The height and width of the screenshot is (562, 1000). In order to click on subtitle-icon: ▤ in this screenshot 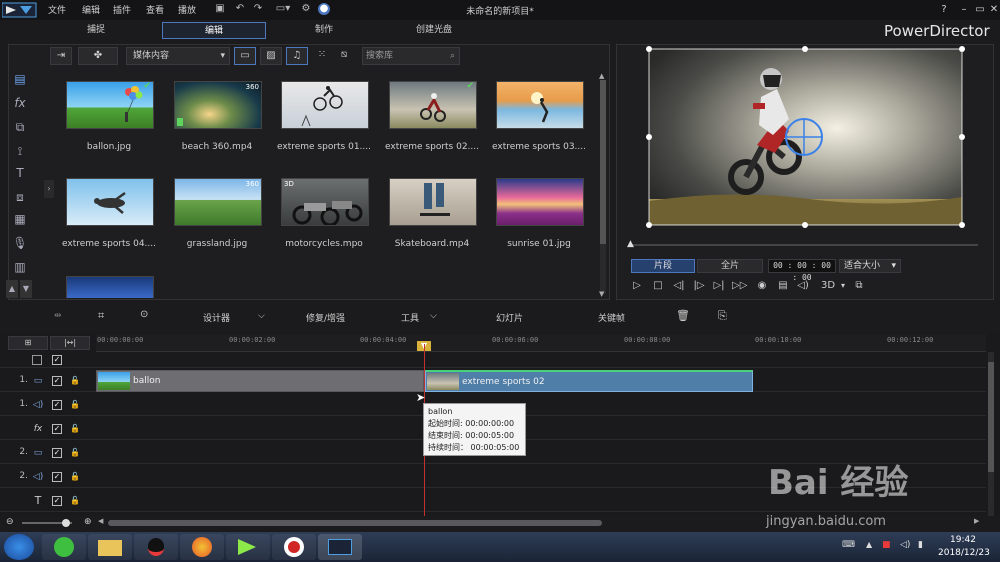, I will do `click(783, 286)`.